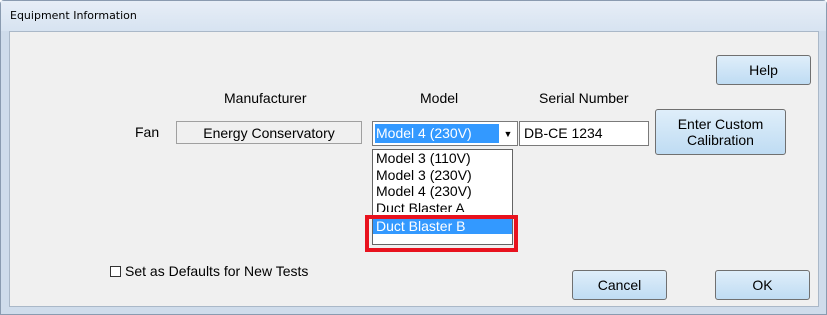 The image size is (827, 315). What do you see at coordinates (442, 158) in the screenshot?
I see `dropdown-option: Model 3 (110V)` at bounding box center [442, 158].